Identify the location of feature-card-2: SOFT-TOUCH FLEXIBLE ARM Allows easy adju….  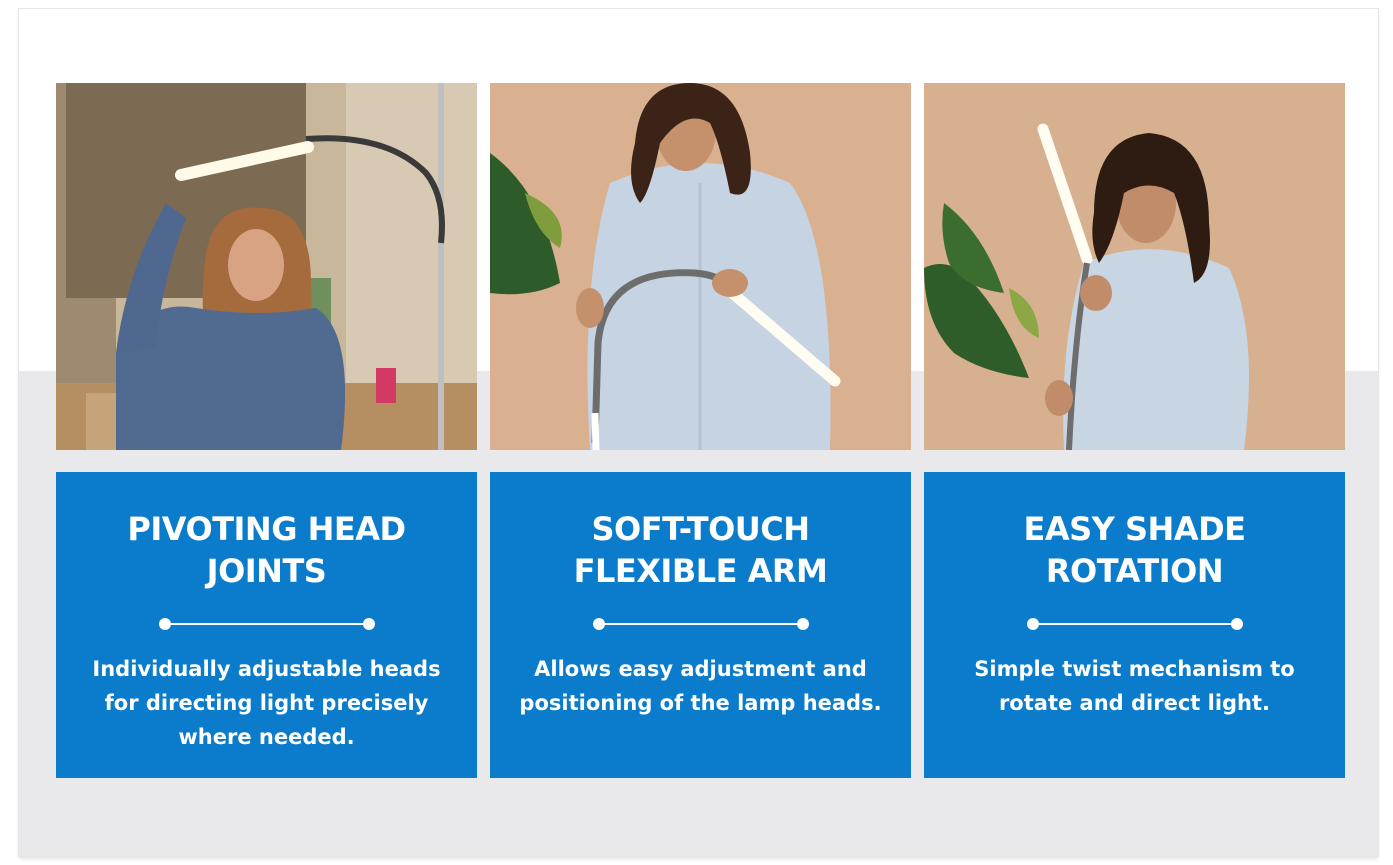
(700, 625).